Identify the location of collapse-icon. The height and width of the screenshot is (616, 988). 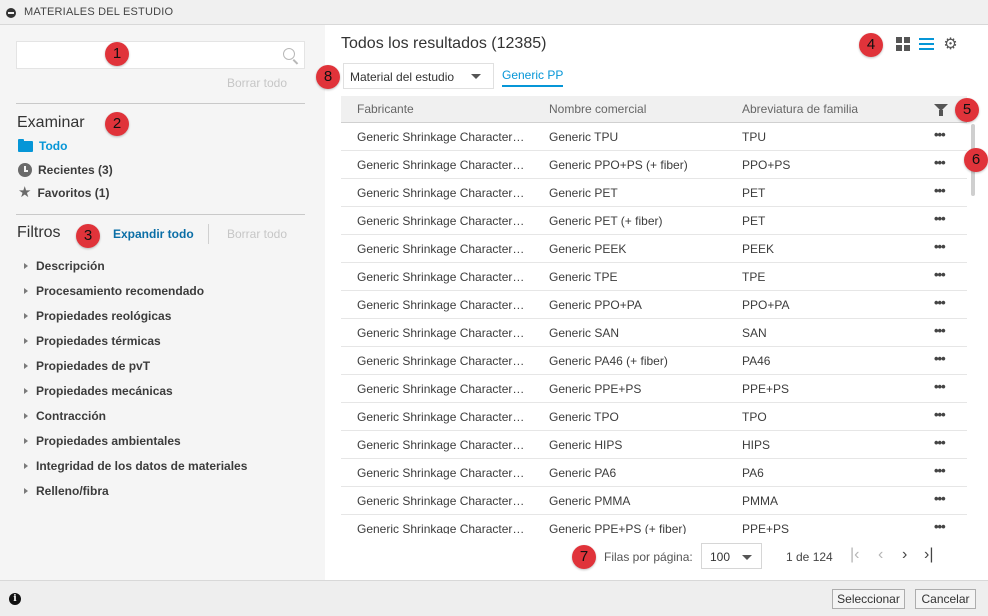
(11, 13).